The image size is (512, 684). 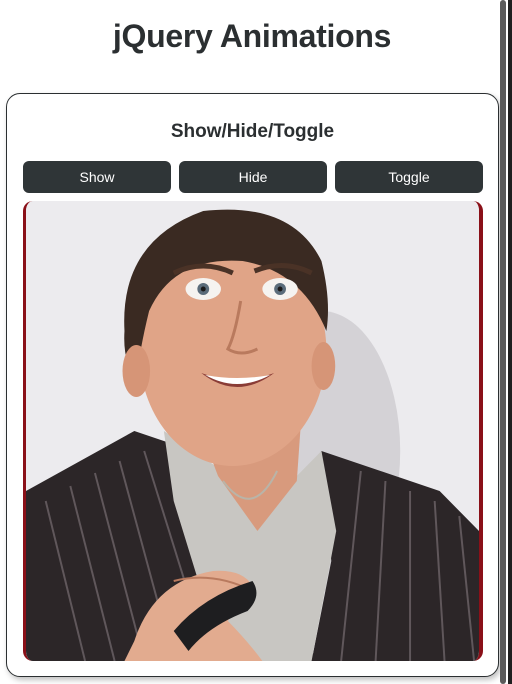 I want to click on button-row: Show Hide Toggle, so click(x=253, y=177).